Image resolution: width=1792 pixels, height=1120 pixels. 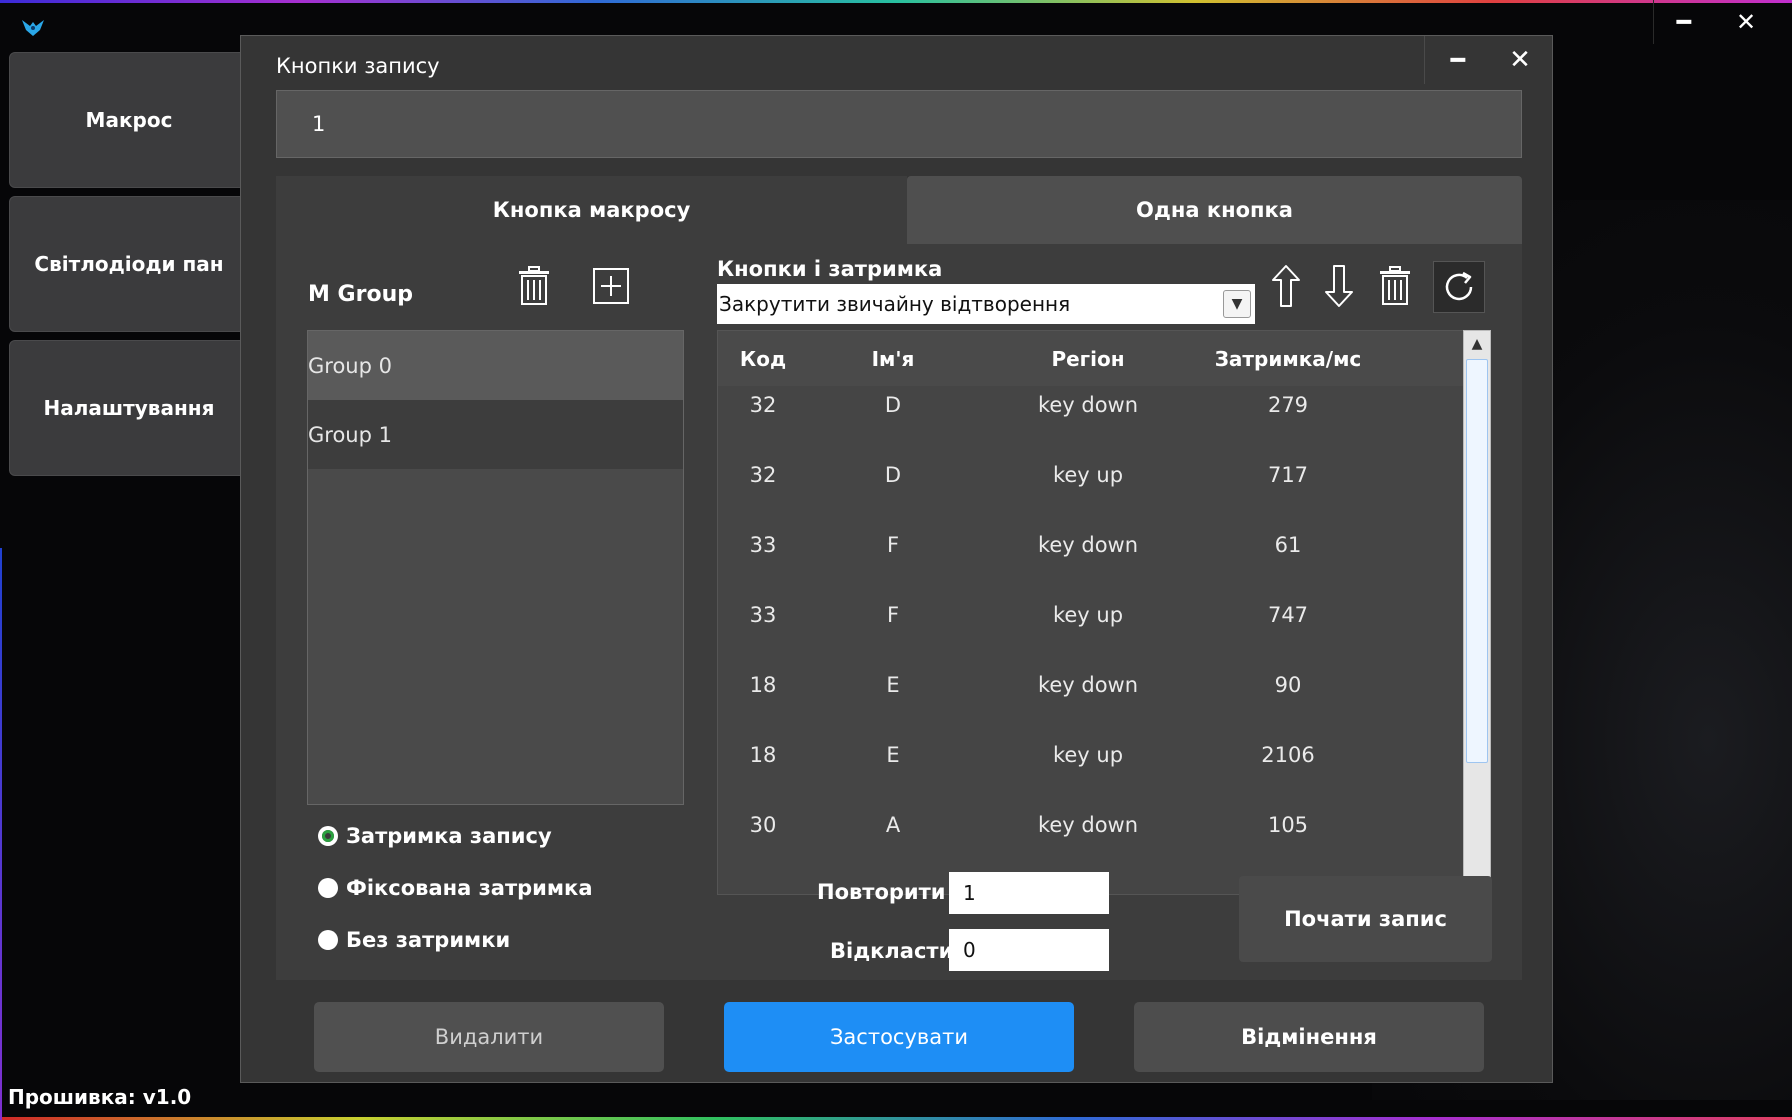 I want to click on scroll-thumb, so click(x=1477, y=561).